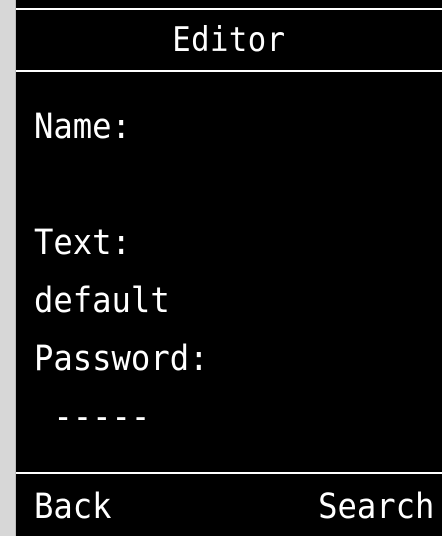 The height and width of the screenshot is (536, 442). What do you see at coordinates (82, 243) in the screenshot?
I see `text-label: Text:` at bounding box center [82, 243].